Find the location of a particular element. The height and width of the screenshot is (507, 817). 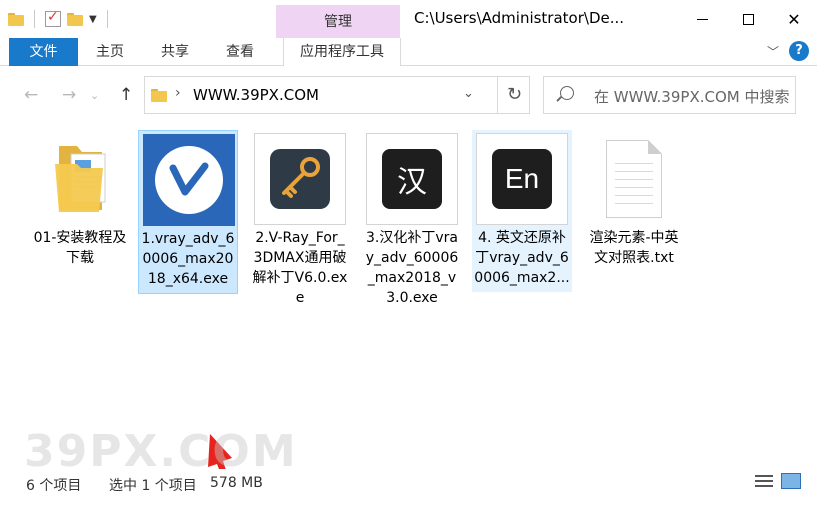

thumbnail-frame is located at coordinates (300, 179).